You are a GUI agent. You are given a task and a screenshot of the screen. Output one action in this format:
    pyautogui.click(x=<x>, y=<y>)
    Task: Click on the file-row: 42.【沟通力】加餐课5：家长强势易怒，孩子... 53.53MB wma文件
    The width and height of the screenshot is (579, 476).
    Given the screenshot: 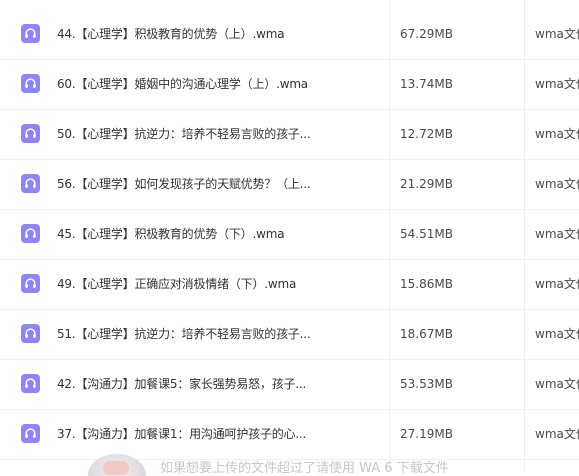 What is the action you would take?
    pyautogui.click(x=289, y=385)
    